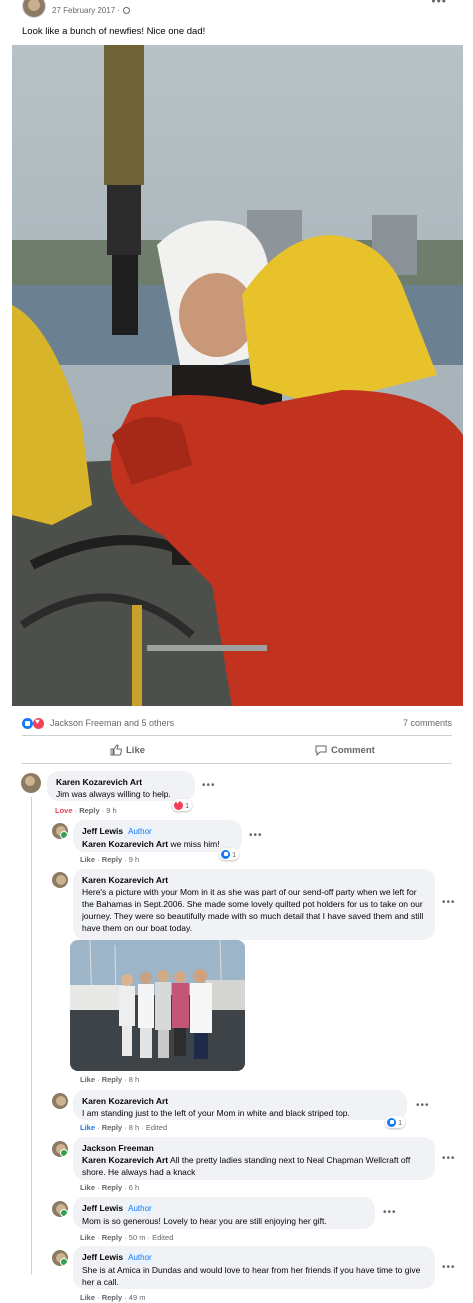  Describe the element at coordinates (236, 723) in the screenshot. I see `reactions-summary: Jackson Freeman and 5 others 7 comments` at that location.